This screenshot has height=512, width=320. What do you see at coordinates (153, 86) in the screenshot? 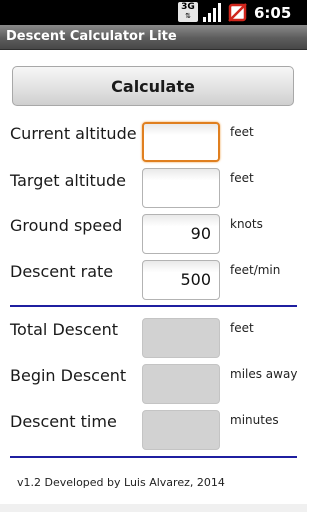
I see `calculate-button: Calculate` at bounding box center [153, 86].